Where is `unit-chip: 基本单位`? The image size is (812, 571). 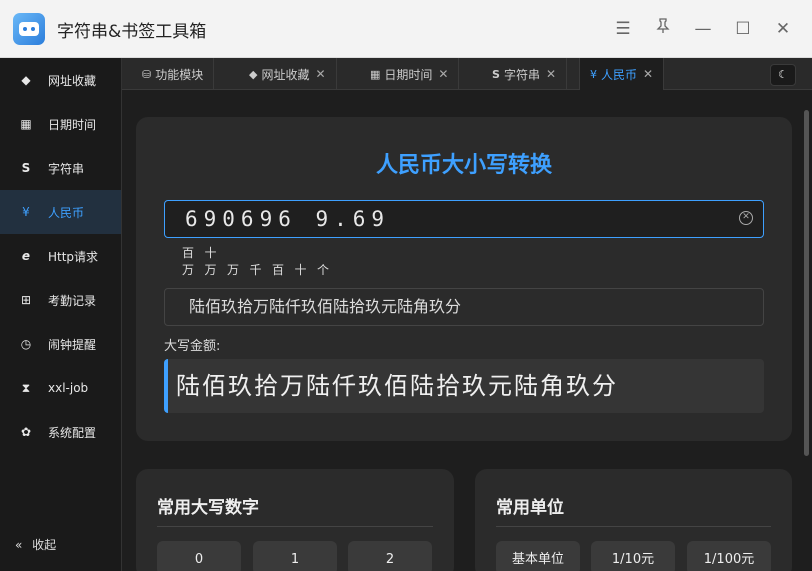
unit-chip: 基本单位 is located at coordinates (538, 556).